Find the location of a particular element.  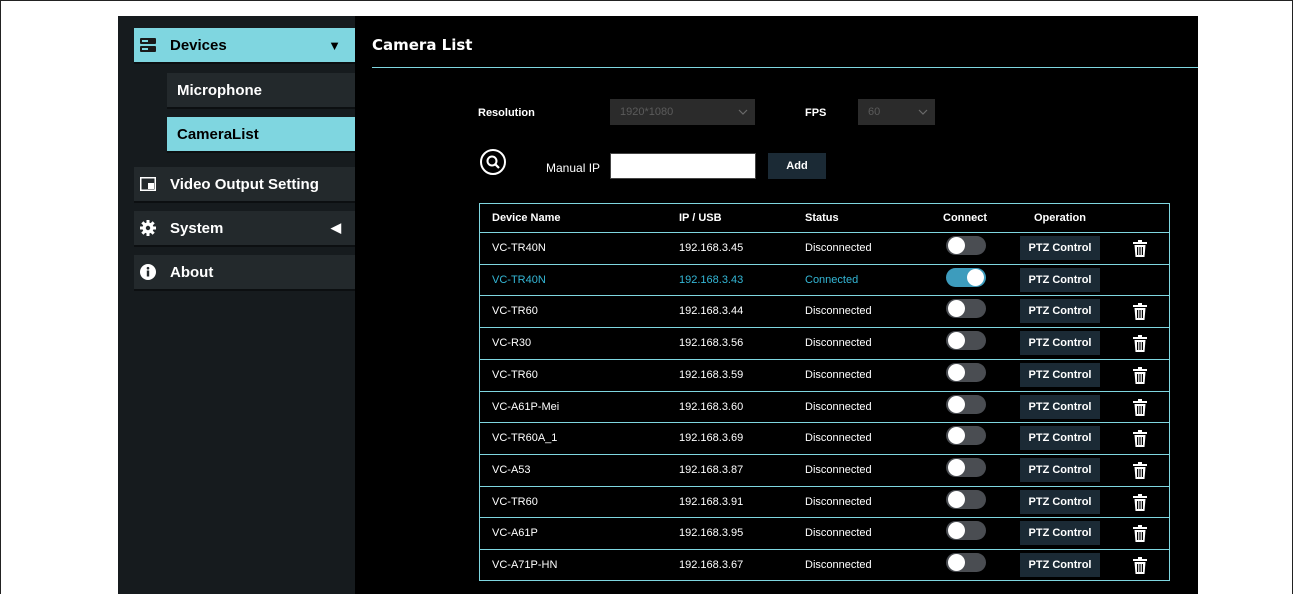

sidebar-item-microphone-label: Microphone is located at coordinates (219, 90).